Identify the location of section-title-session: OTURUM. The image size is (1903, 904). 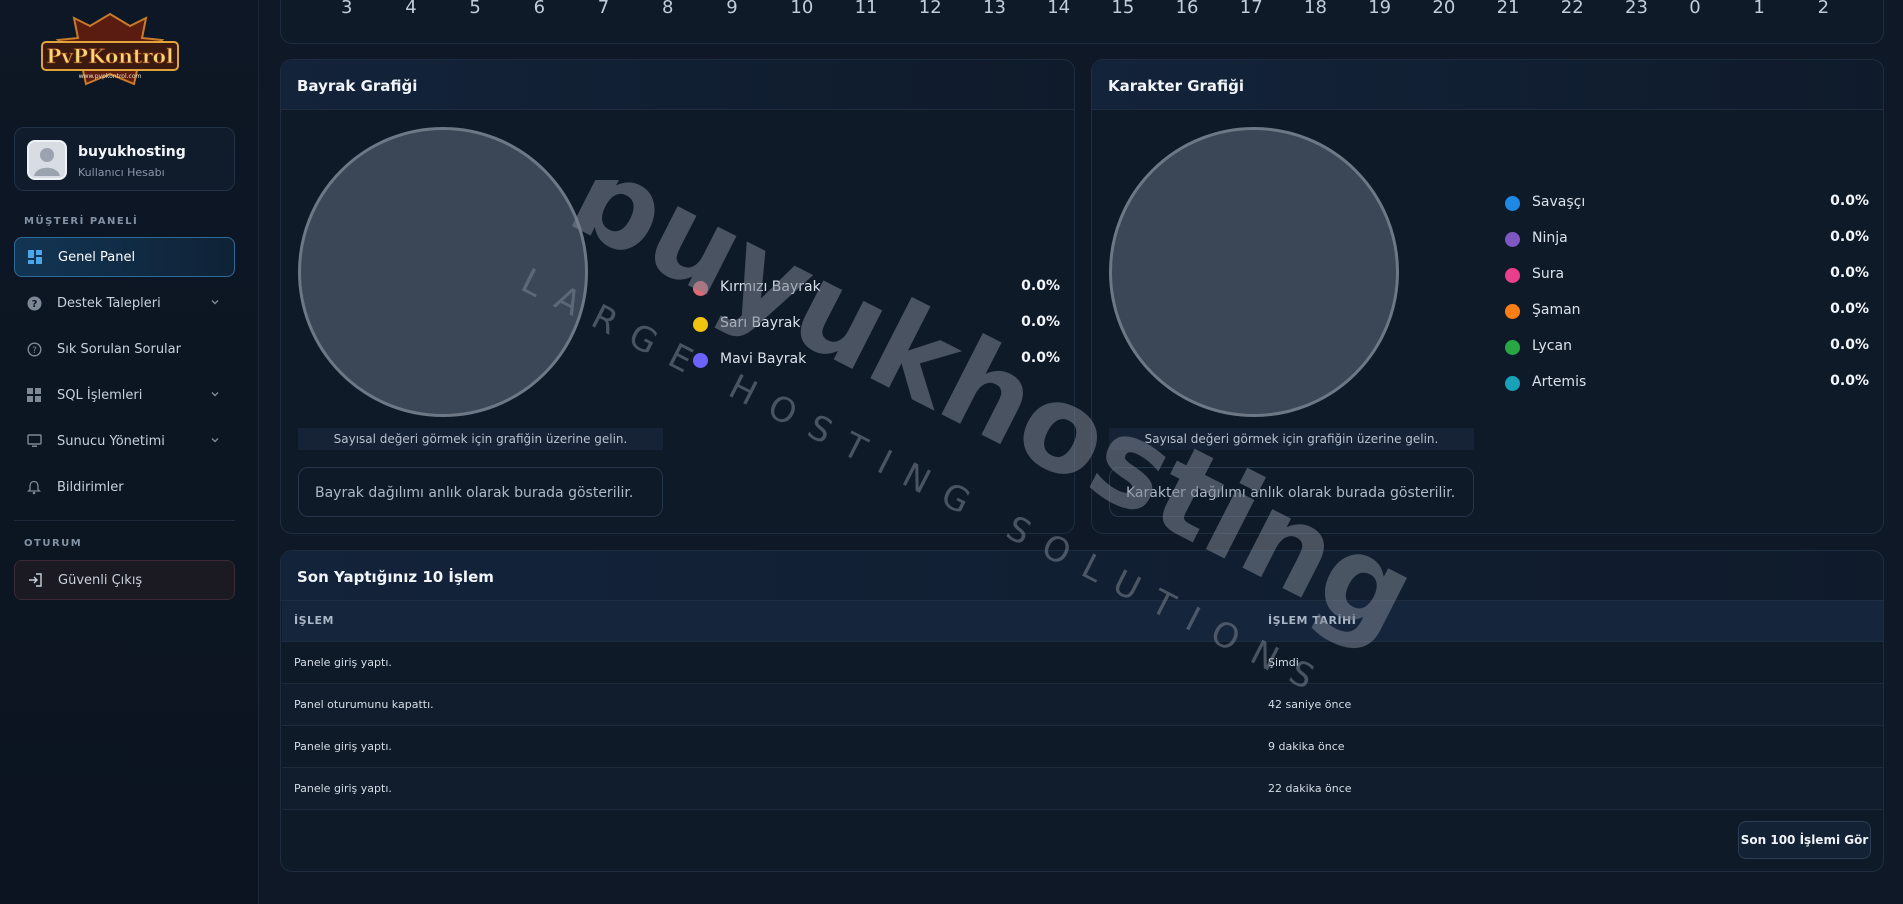
(53, 543).